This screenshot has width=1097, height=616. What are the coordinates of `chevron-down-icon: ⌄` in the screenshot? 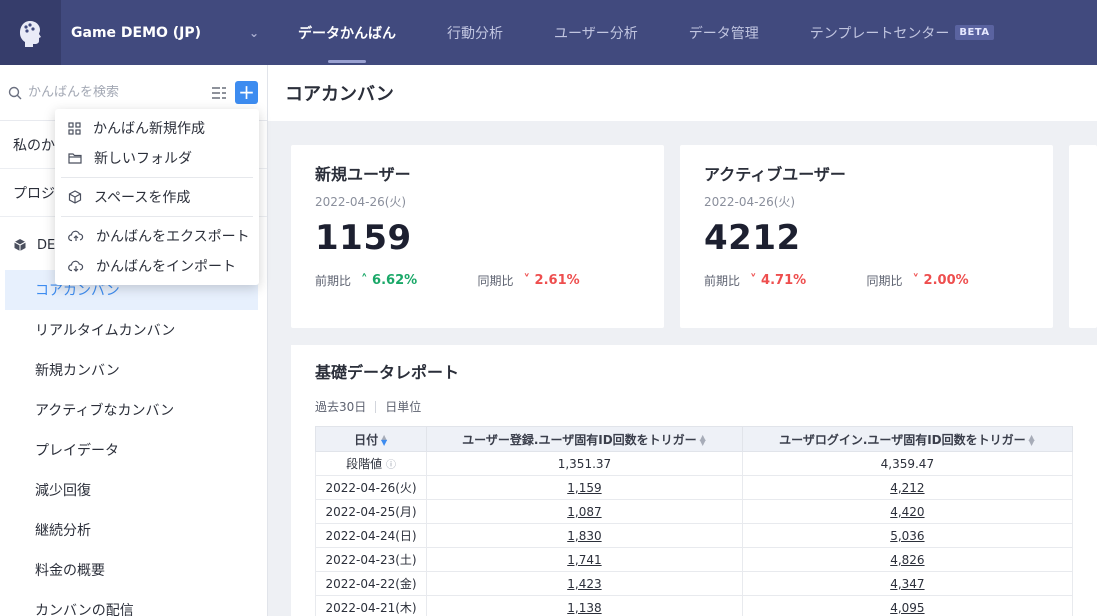 It's located at (253, 32).